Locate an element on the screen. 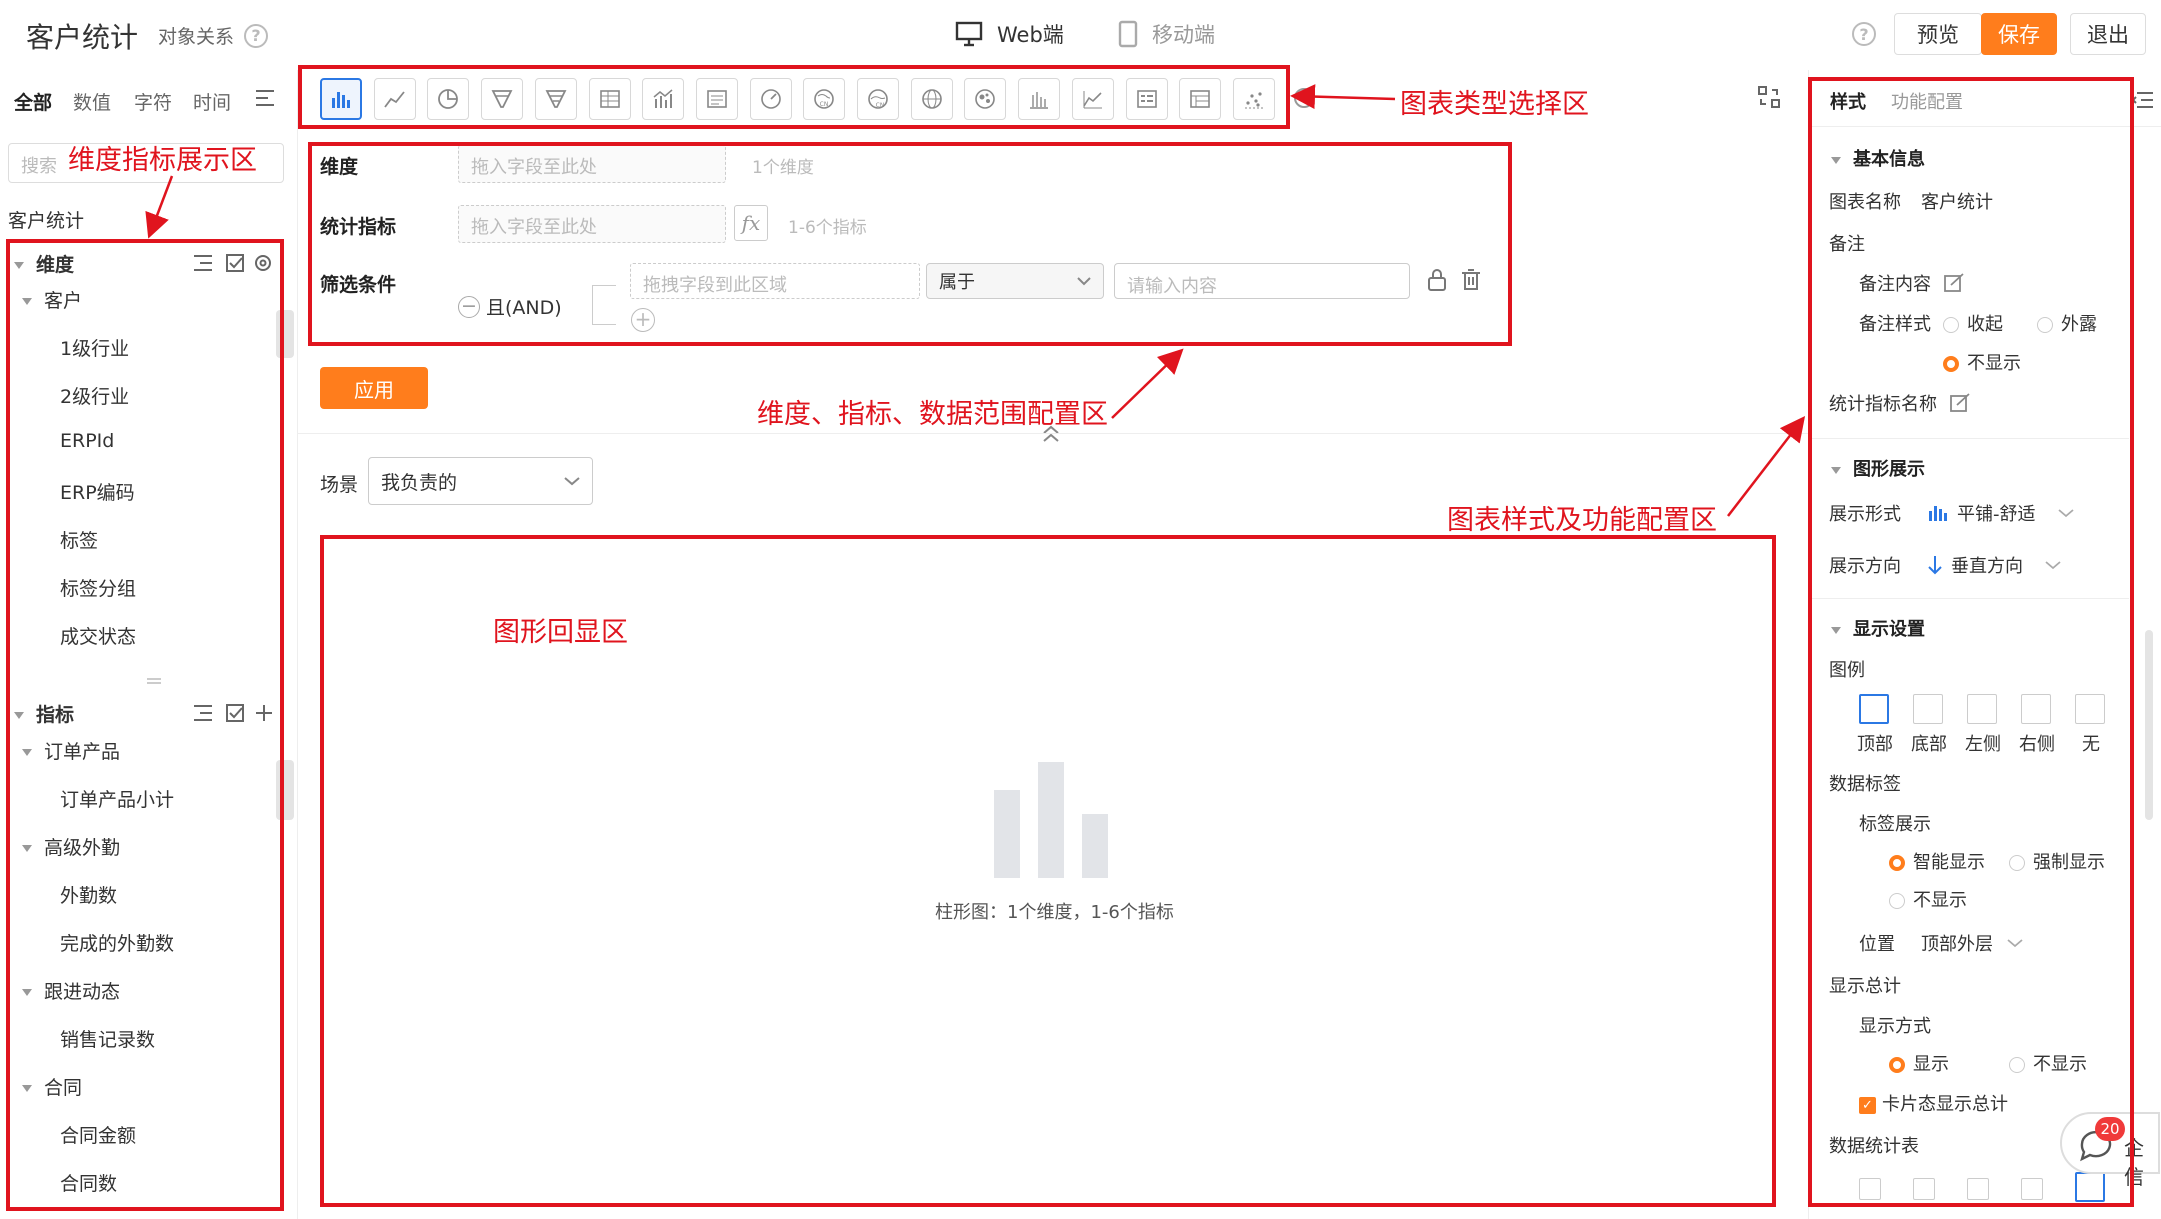  object-name: 客户统计 is located at coordinates (46, 221).